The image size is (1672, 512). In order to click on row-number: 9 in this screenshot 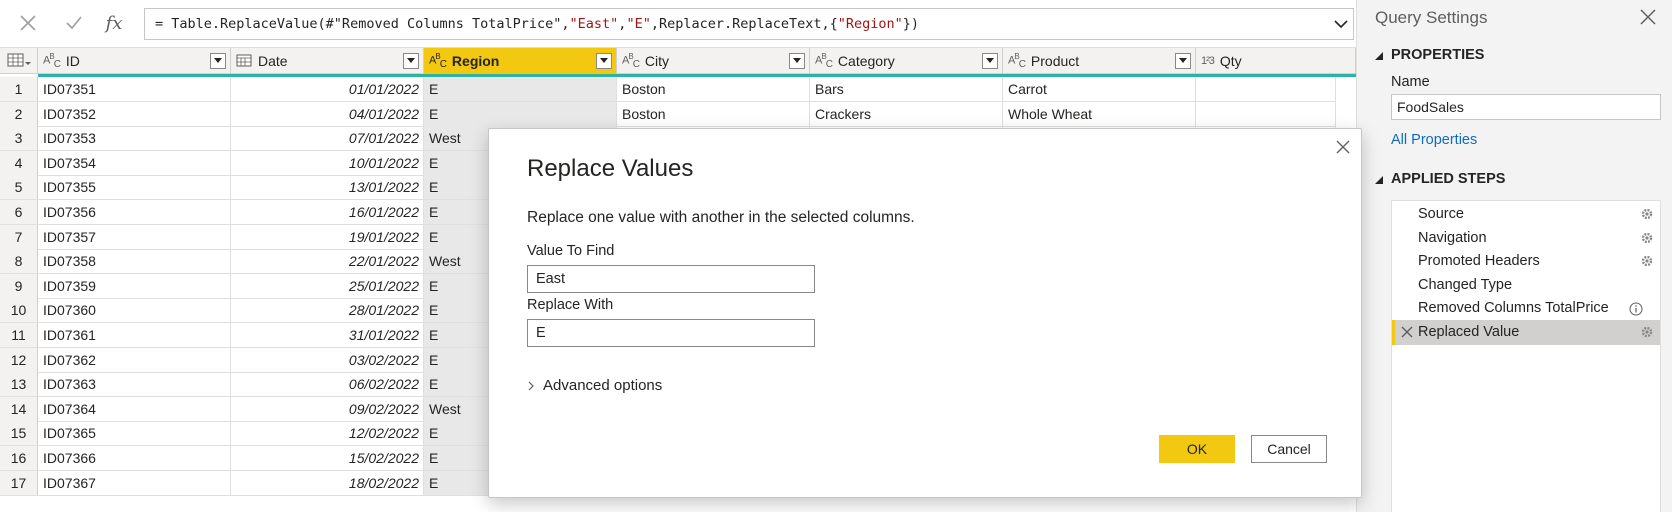, I will do `click(19, 286)`.